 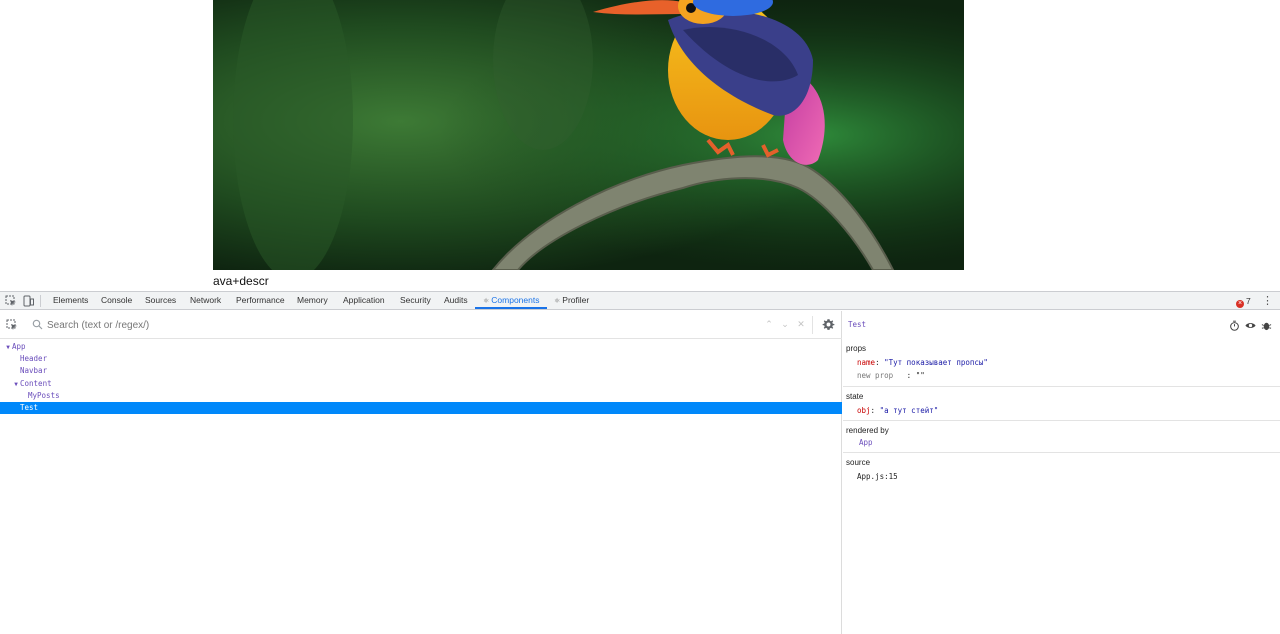 I want to click on tab-application: Application, so click(x=364, y=300).